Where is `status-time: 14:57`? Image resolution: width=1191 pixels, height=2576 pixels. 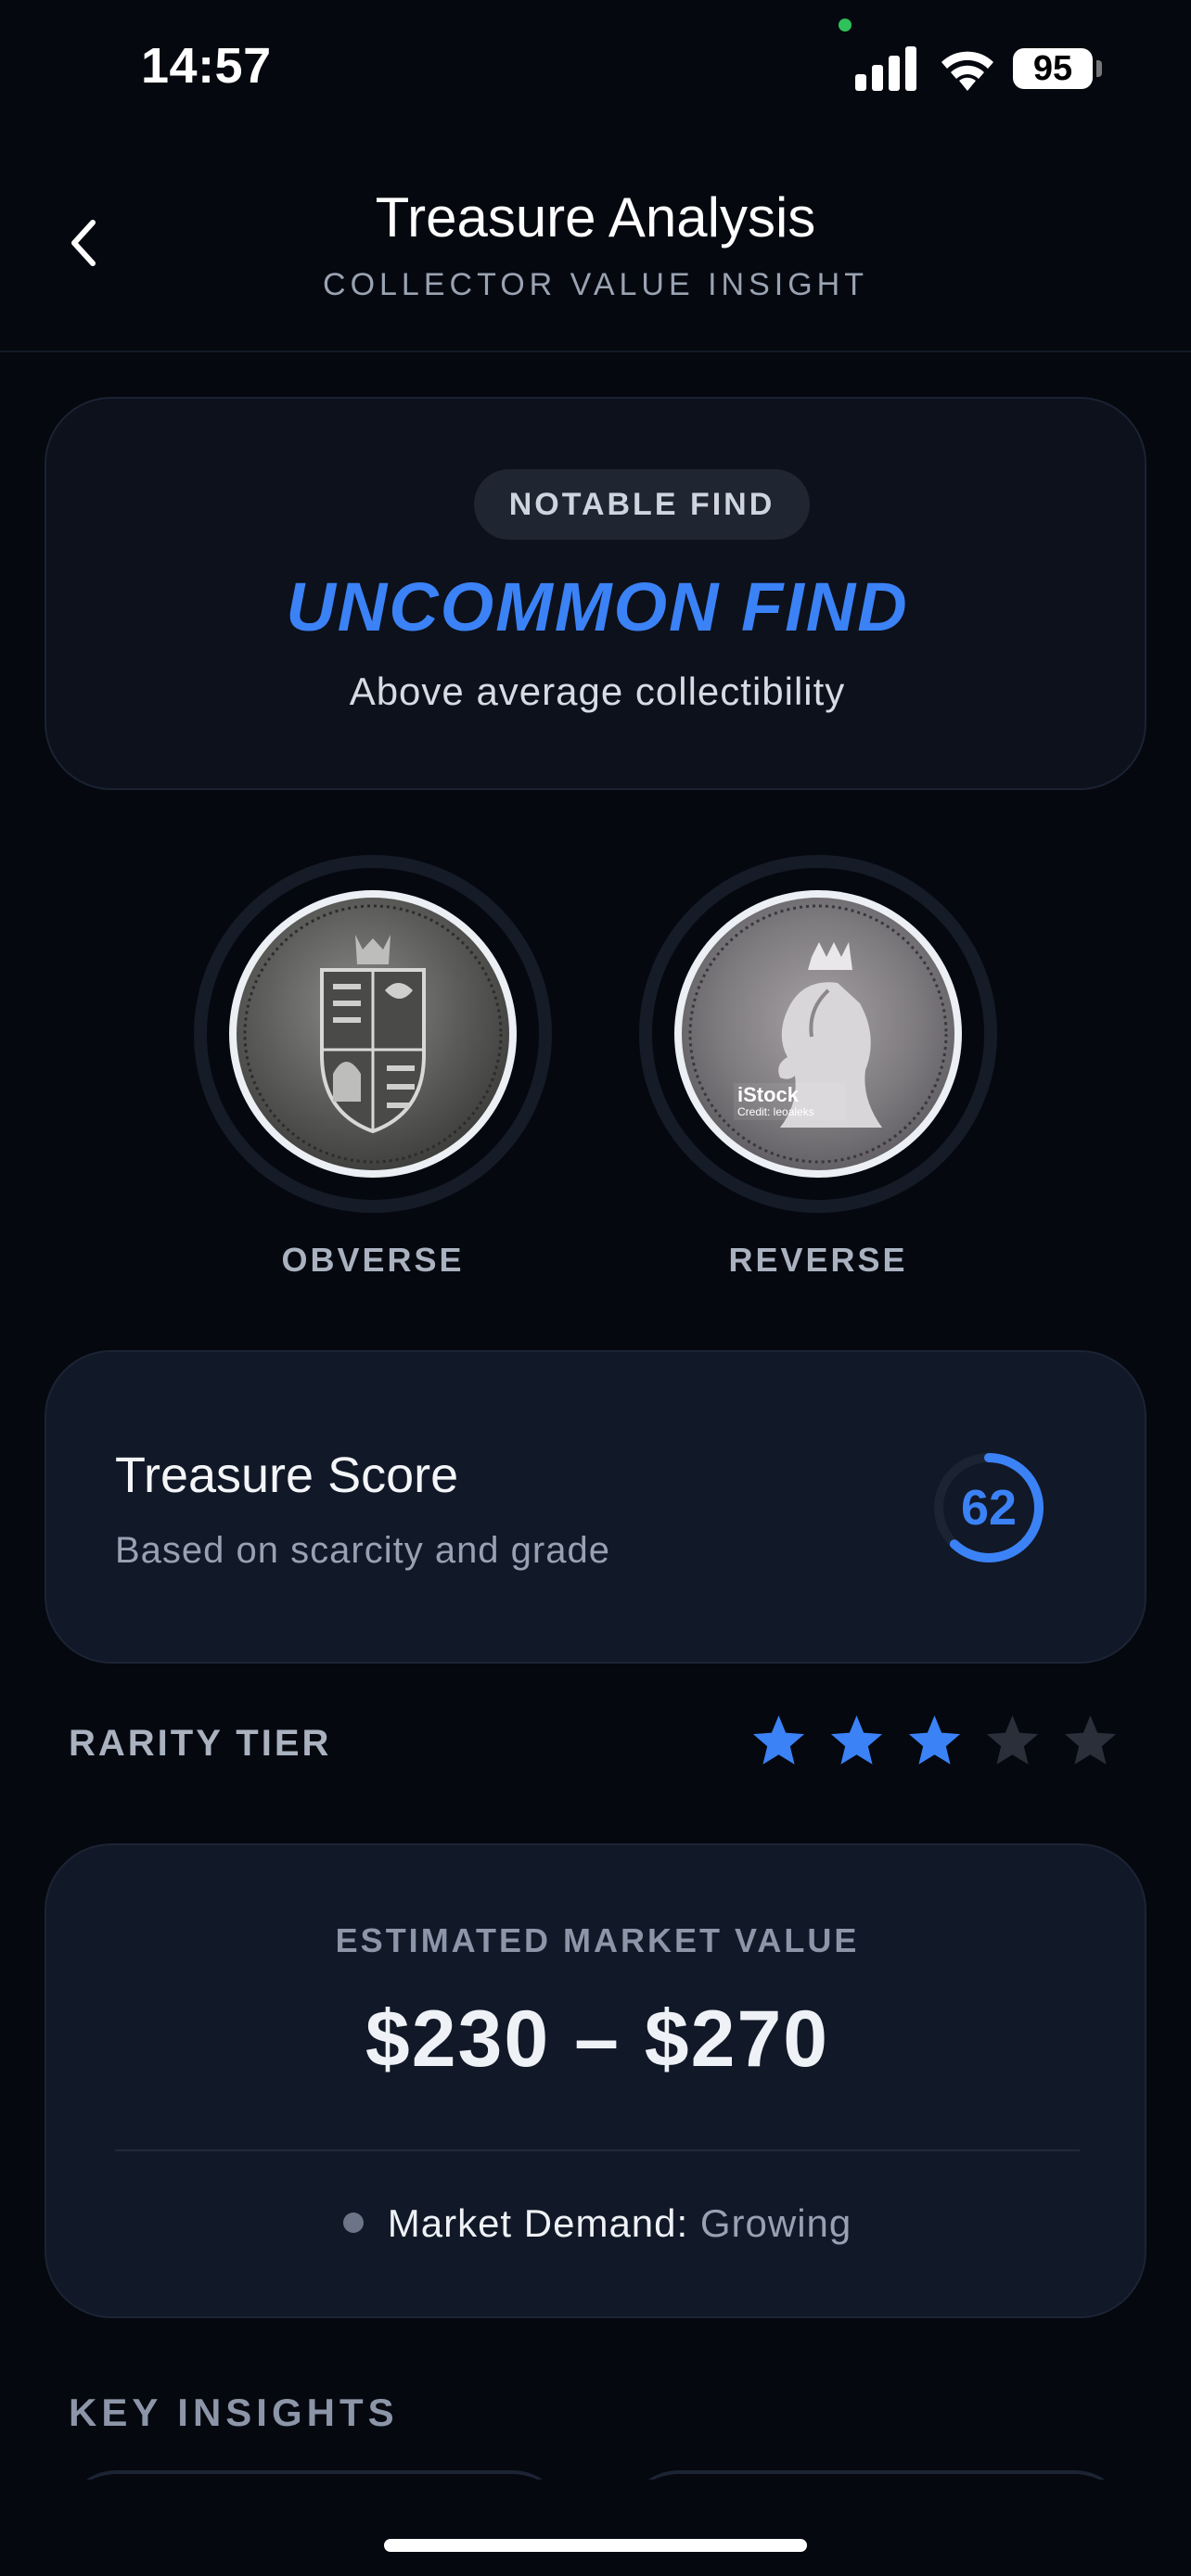 status-time: 14:57 is located at coordinates (206, 66).